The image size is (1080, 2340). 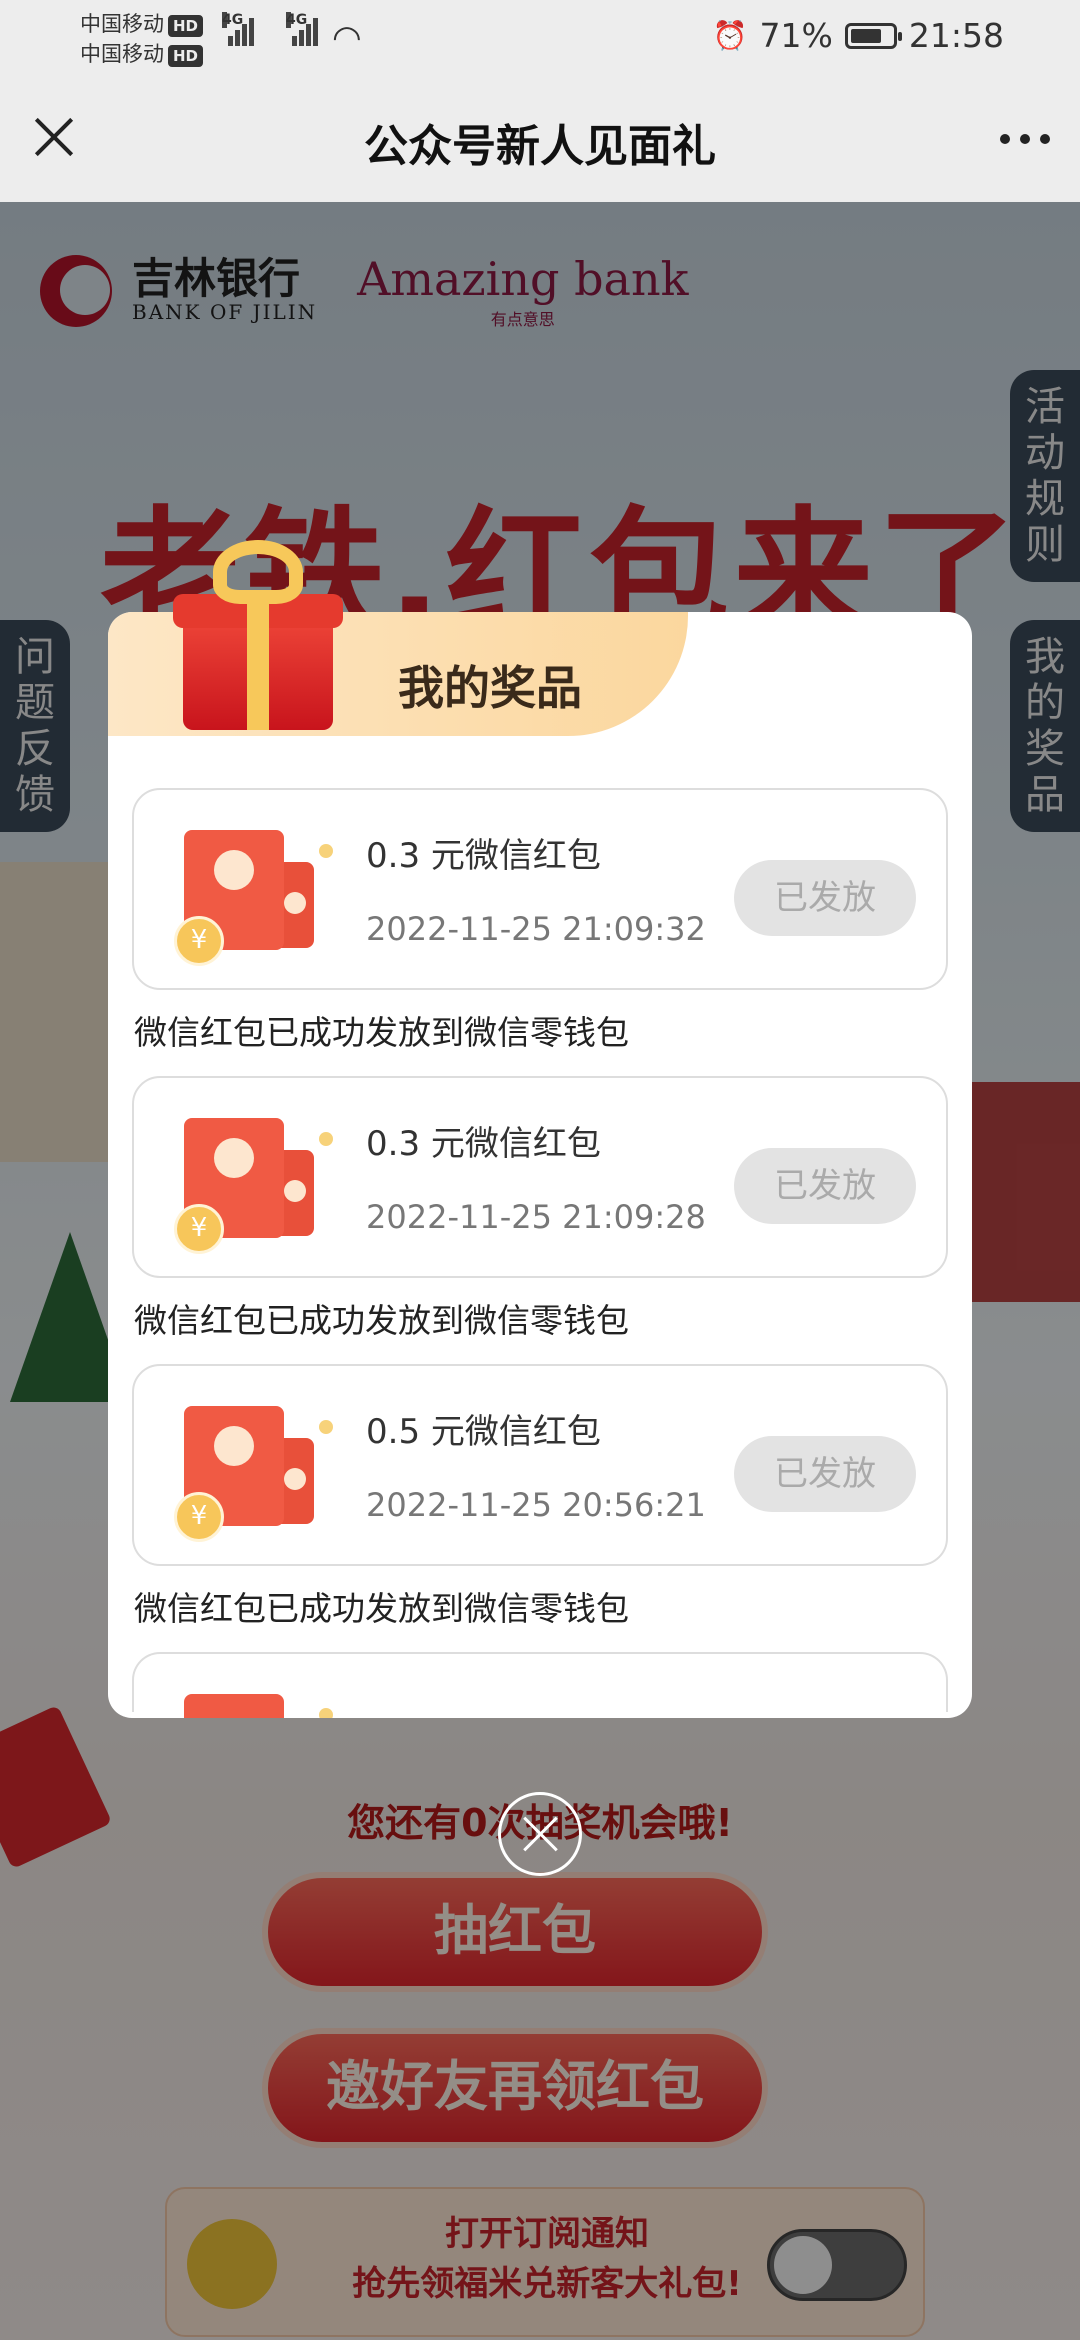 I want to click on clock: 21:58, so click(x=956, y=35).